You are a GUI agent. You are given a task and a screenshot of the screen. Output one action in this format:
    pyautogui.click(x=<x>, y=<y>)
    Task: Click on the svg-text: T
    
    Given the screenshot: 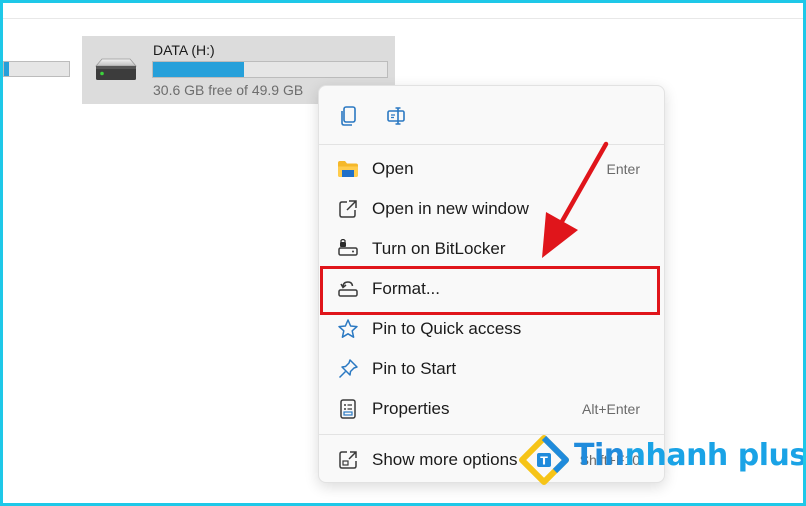 What is the action you would take?
    pyautogui.click(x=544, y=461)
    